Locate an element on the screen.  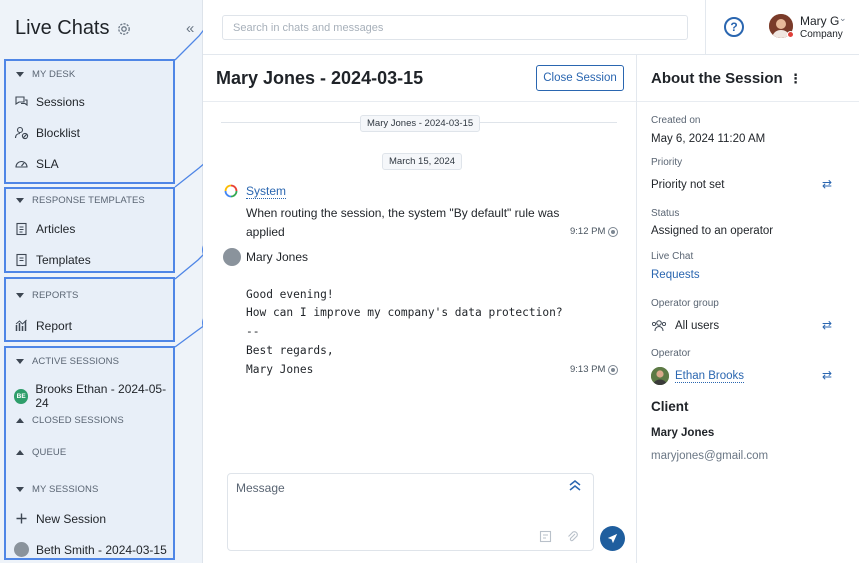
sidebar-item-label: Blocklist is located at coordinates (58, 132).